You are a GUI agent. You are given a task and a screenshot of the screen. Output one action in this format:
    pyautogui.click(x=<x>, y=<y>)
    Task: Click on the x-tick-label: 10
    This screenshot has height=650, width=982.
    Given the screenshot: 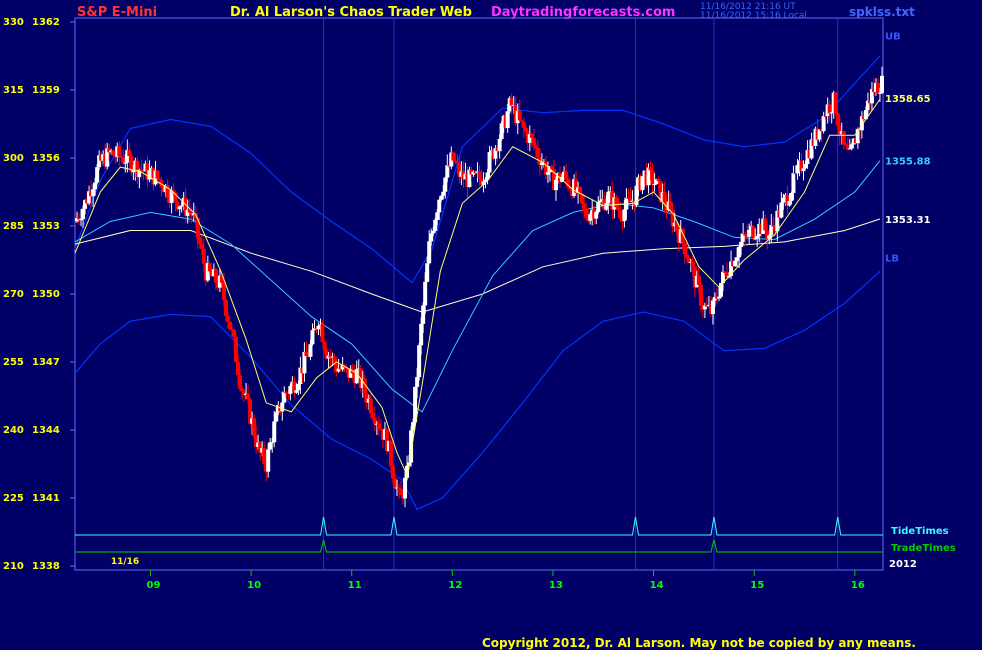 What is the action you would take?
    pyautogui.click(x=254, y=585)
    